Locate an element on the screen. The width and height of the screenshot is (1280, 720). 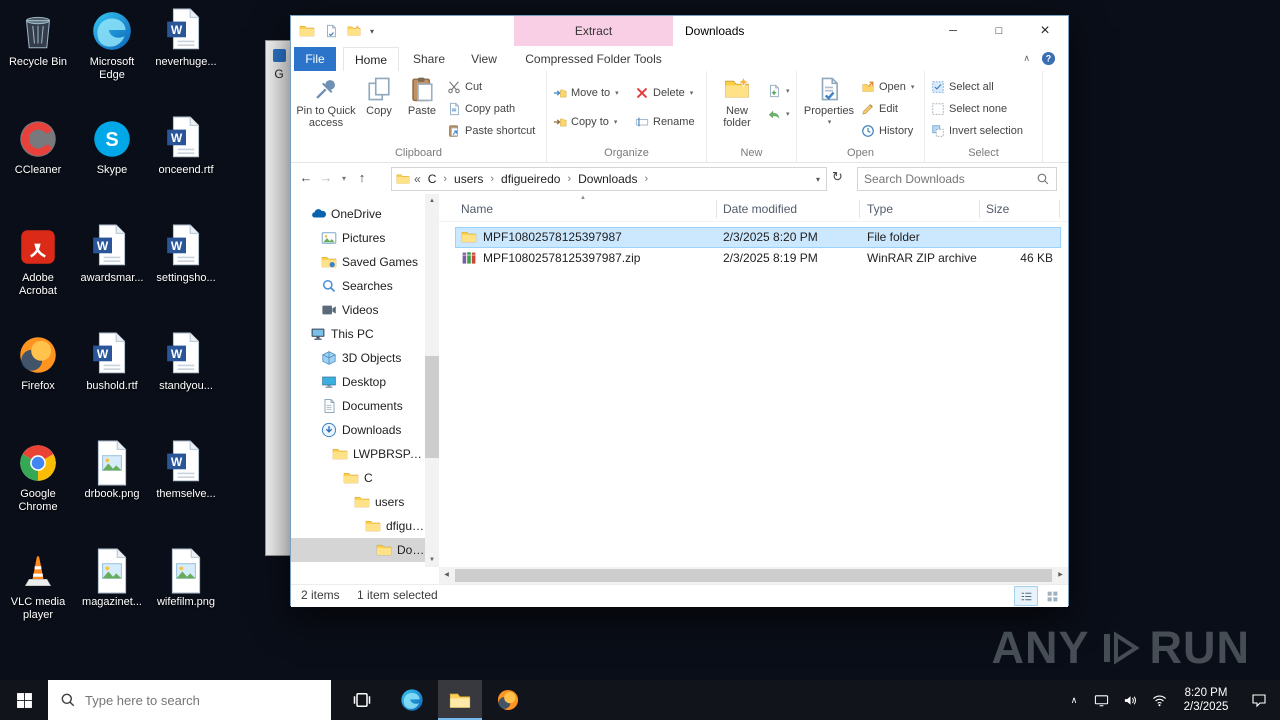
column-header-name: Name is located at coordinates (477, 209).